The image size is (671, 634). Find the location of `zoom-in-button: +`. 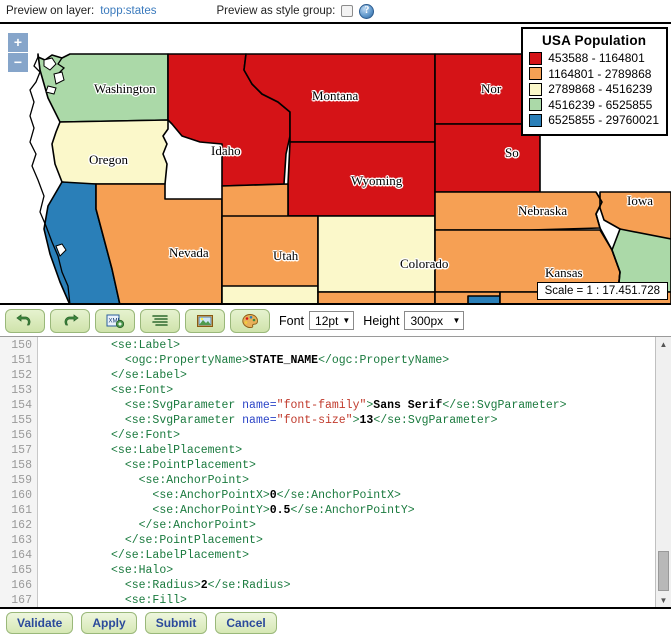

zoom-in-button: + is located at coordinates (18, 42).